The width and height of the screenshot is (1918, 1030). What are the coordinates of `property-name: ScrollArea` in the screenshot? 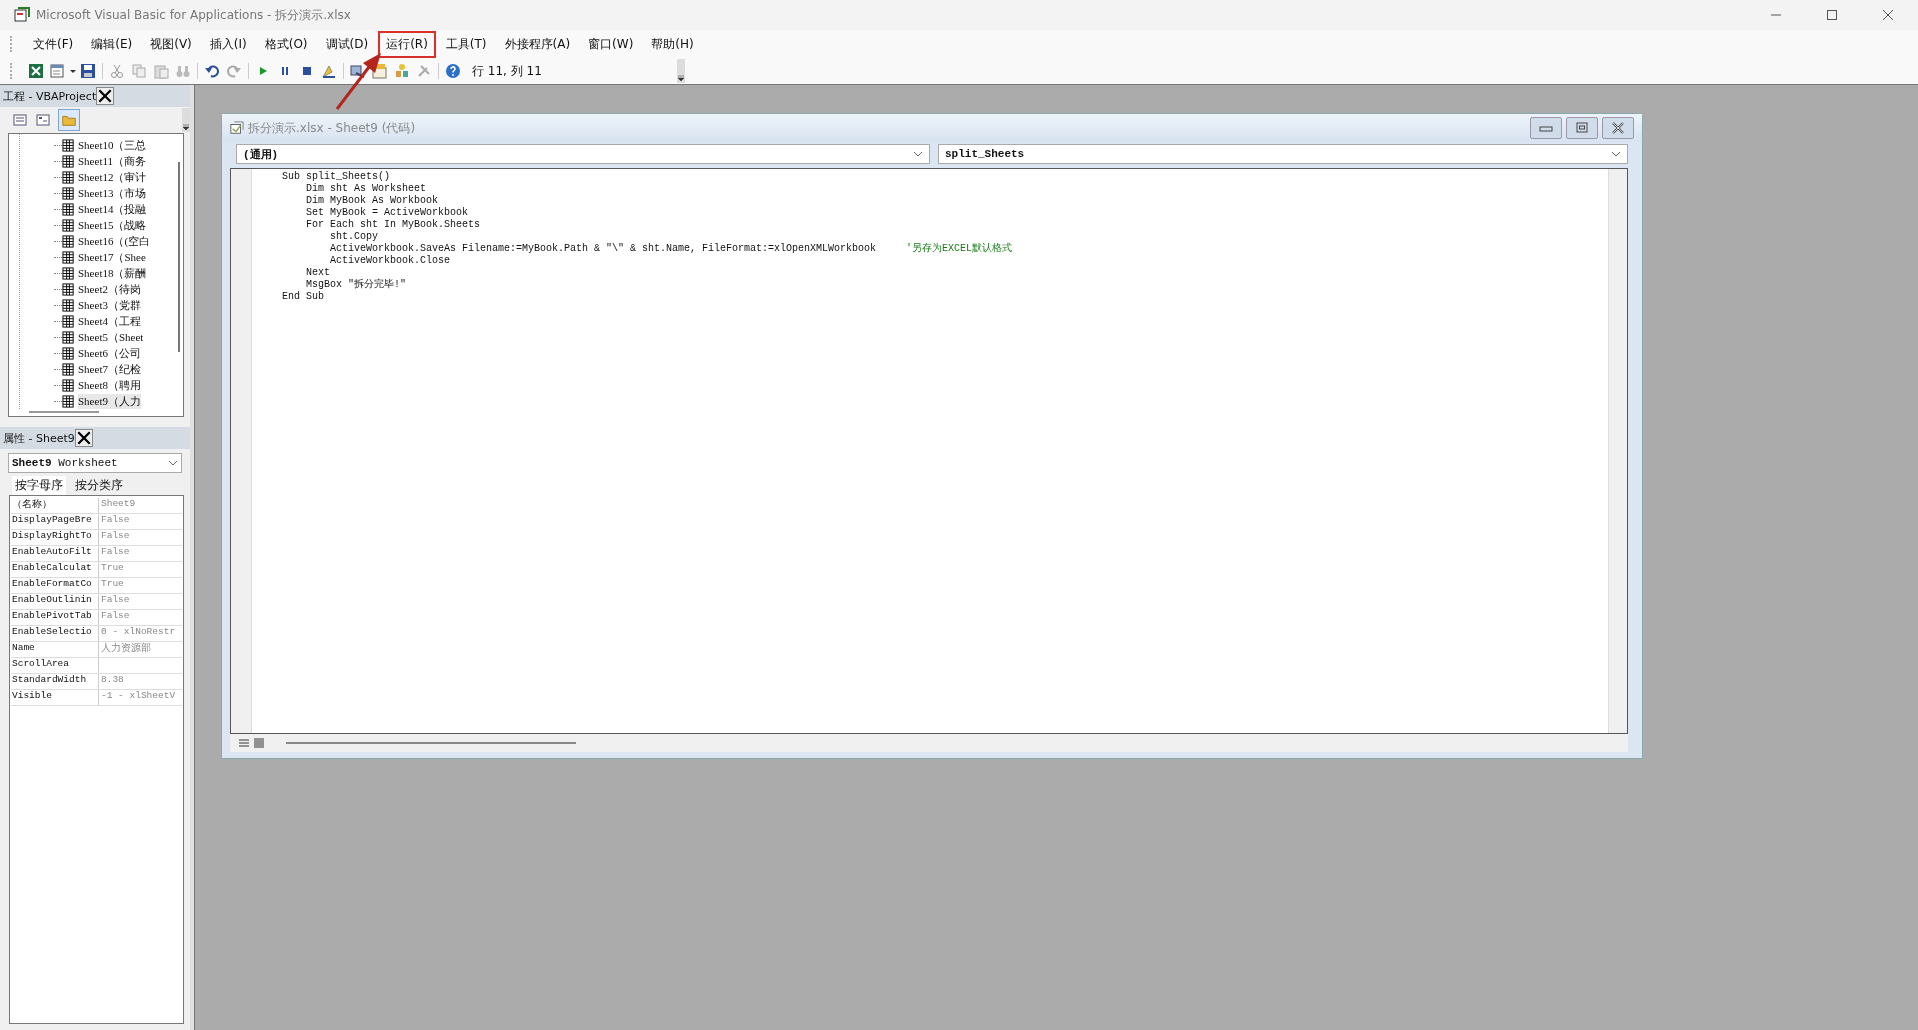 It's located at (55, 665).